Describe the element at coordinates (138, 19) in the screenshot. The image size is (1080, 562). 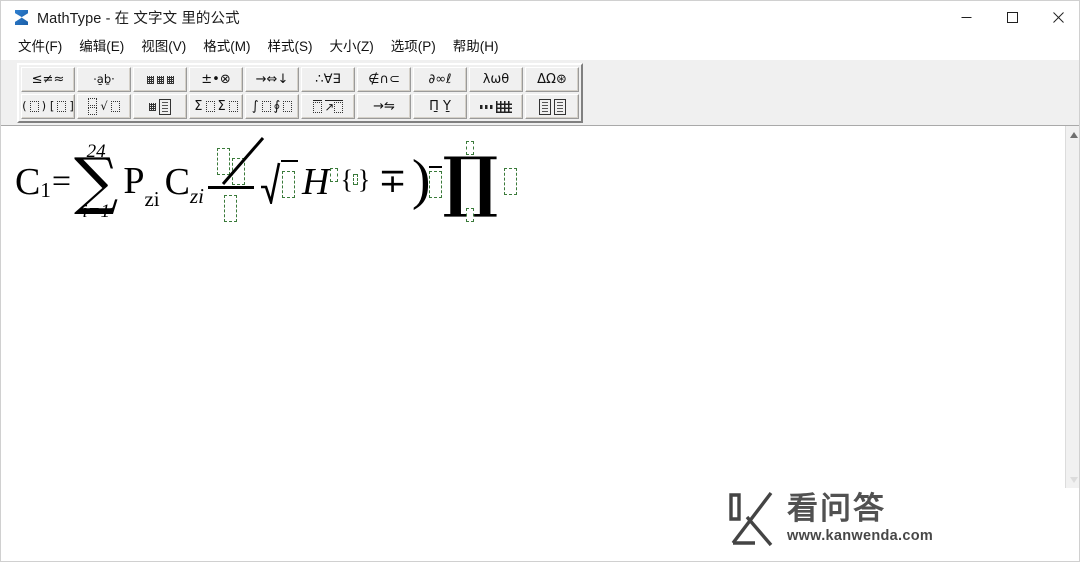
I see `window-title: MathType - 在 文字文 里的公式` at that location.